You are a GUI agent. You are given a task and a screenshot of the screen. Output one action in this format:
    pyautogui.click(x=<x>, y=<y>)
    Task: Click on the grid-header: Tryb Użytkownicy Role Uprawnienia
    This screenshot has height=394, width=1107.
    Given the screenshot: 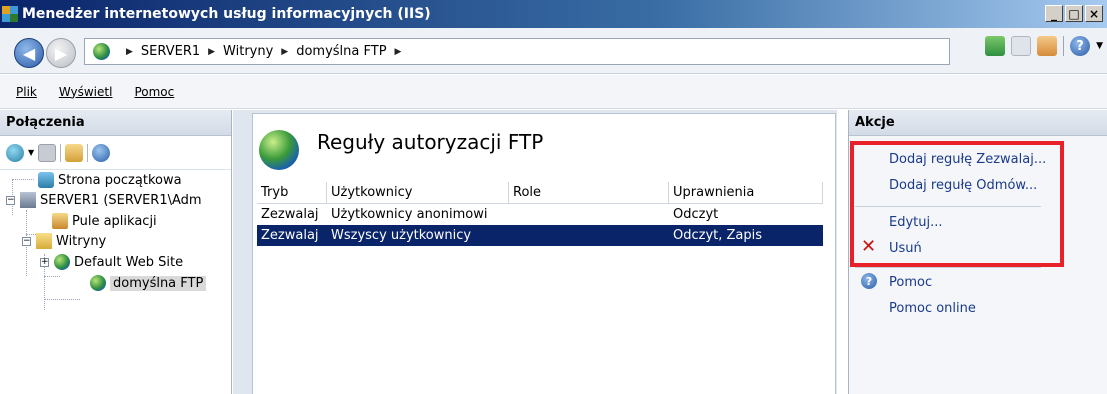 What is the action you would take?
    pyautogui.click(x=540, y=193)
    